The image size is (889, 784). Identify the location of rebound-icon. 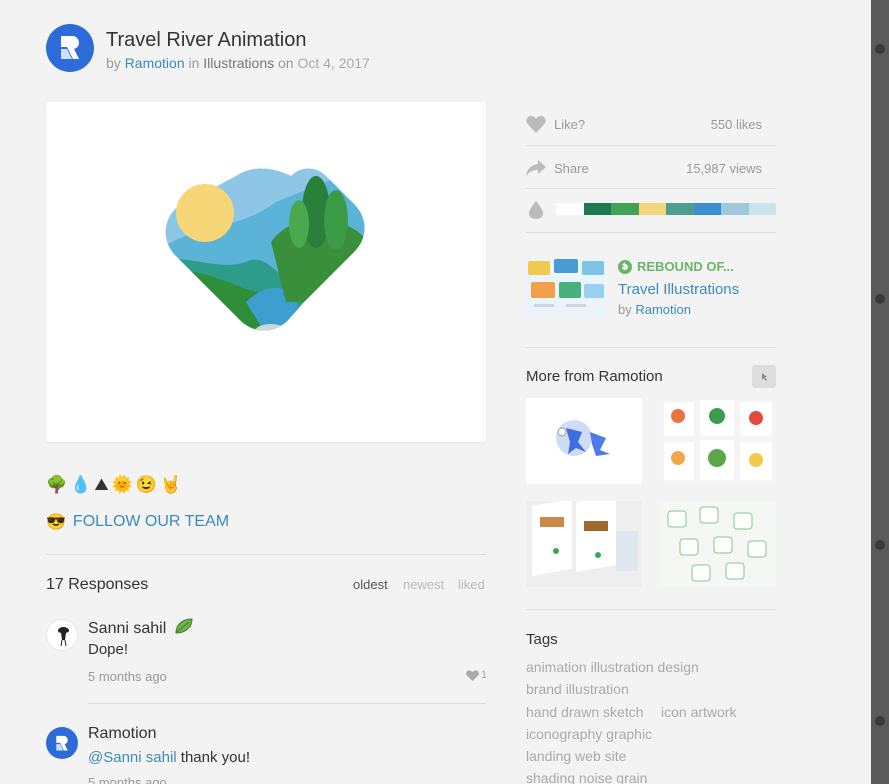
(625, 266).